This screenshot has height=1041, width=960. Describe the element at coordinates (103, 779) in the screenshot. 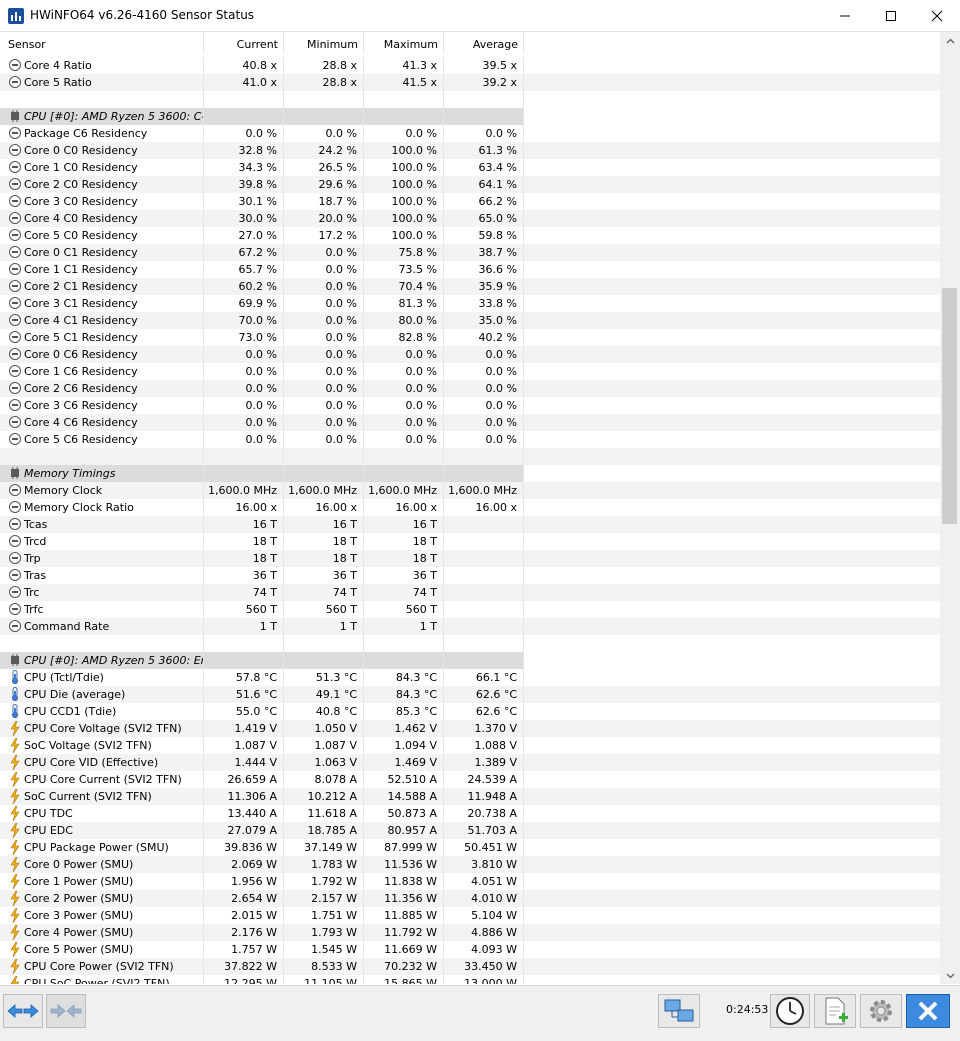

I see `sensor-name-label: CPU Core Current (SVI2 TFN)` at that location.